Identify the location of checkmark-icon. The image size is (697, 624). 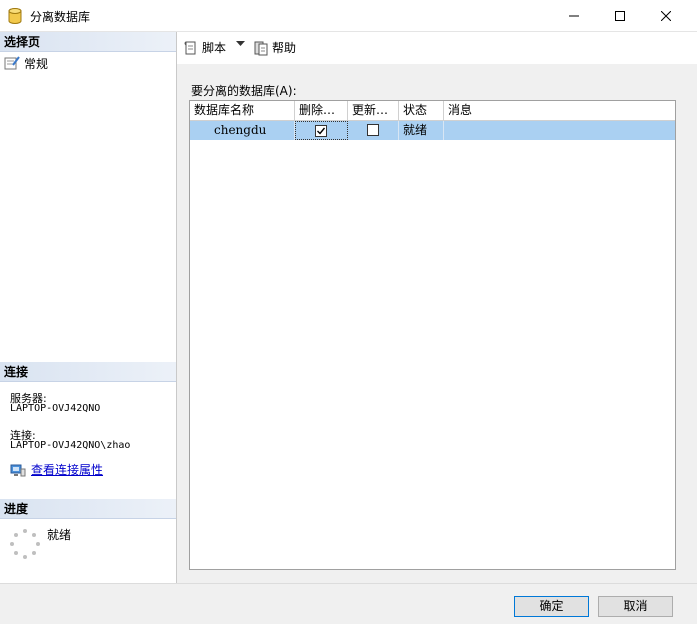
(321, 131).